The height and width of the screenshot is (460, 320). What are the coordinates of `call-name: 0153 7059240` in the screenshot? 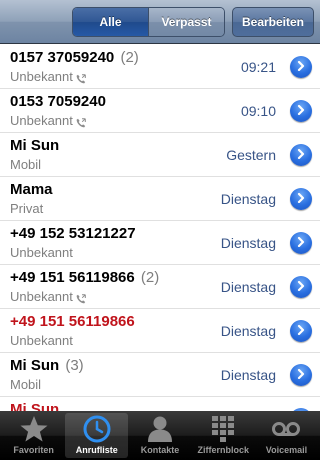 It's located at (58, 101).